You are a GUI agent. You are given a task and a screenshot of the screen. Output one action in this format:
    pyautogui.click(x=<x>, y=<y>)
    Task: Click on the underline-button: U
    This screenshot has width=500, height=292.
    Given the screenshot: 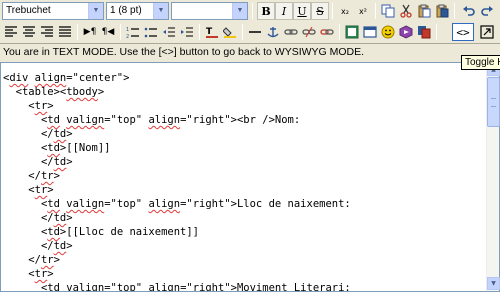 What is the action you would take?
    pyautogui.click(x=302, y=11)
    